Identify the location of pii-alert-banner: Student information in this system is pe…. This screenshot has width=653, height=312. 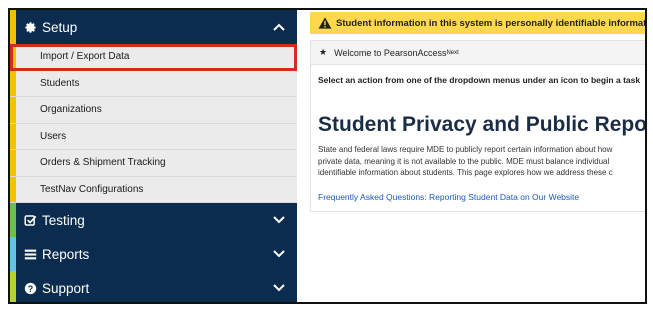
(478, 23).